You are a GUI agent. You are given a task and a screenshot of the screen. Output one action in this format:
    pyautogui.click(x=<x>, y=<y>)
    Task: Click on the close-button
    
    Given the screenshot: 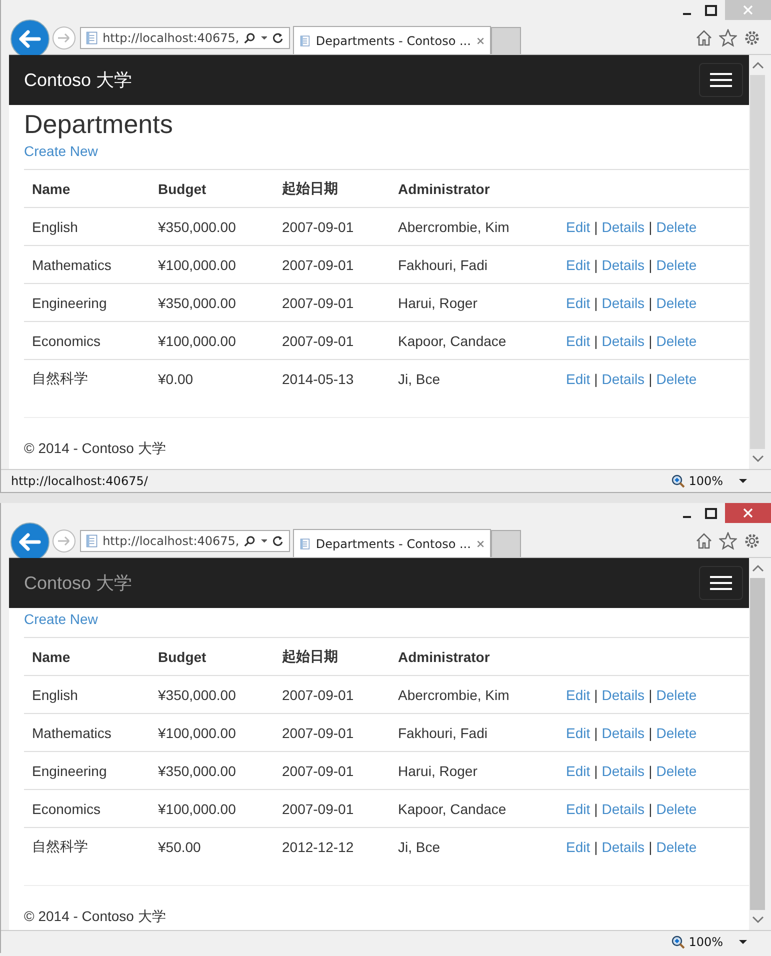 What is the action you would take?
    pyautogui.click(x=748, y=513)
    